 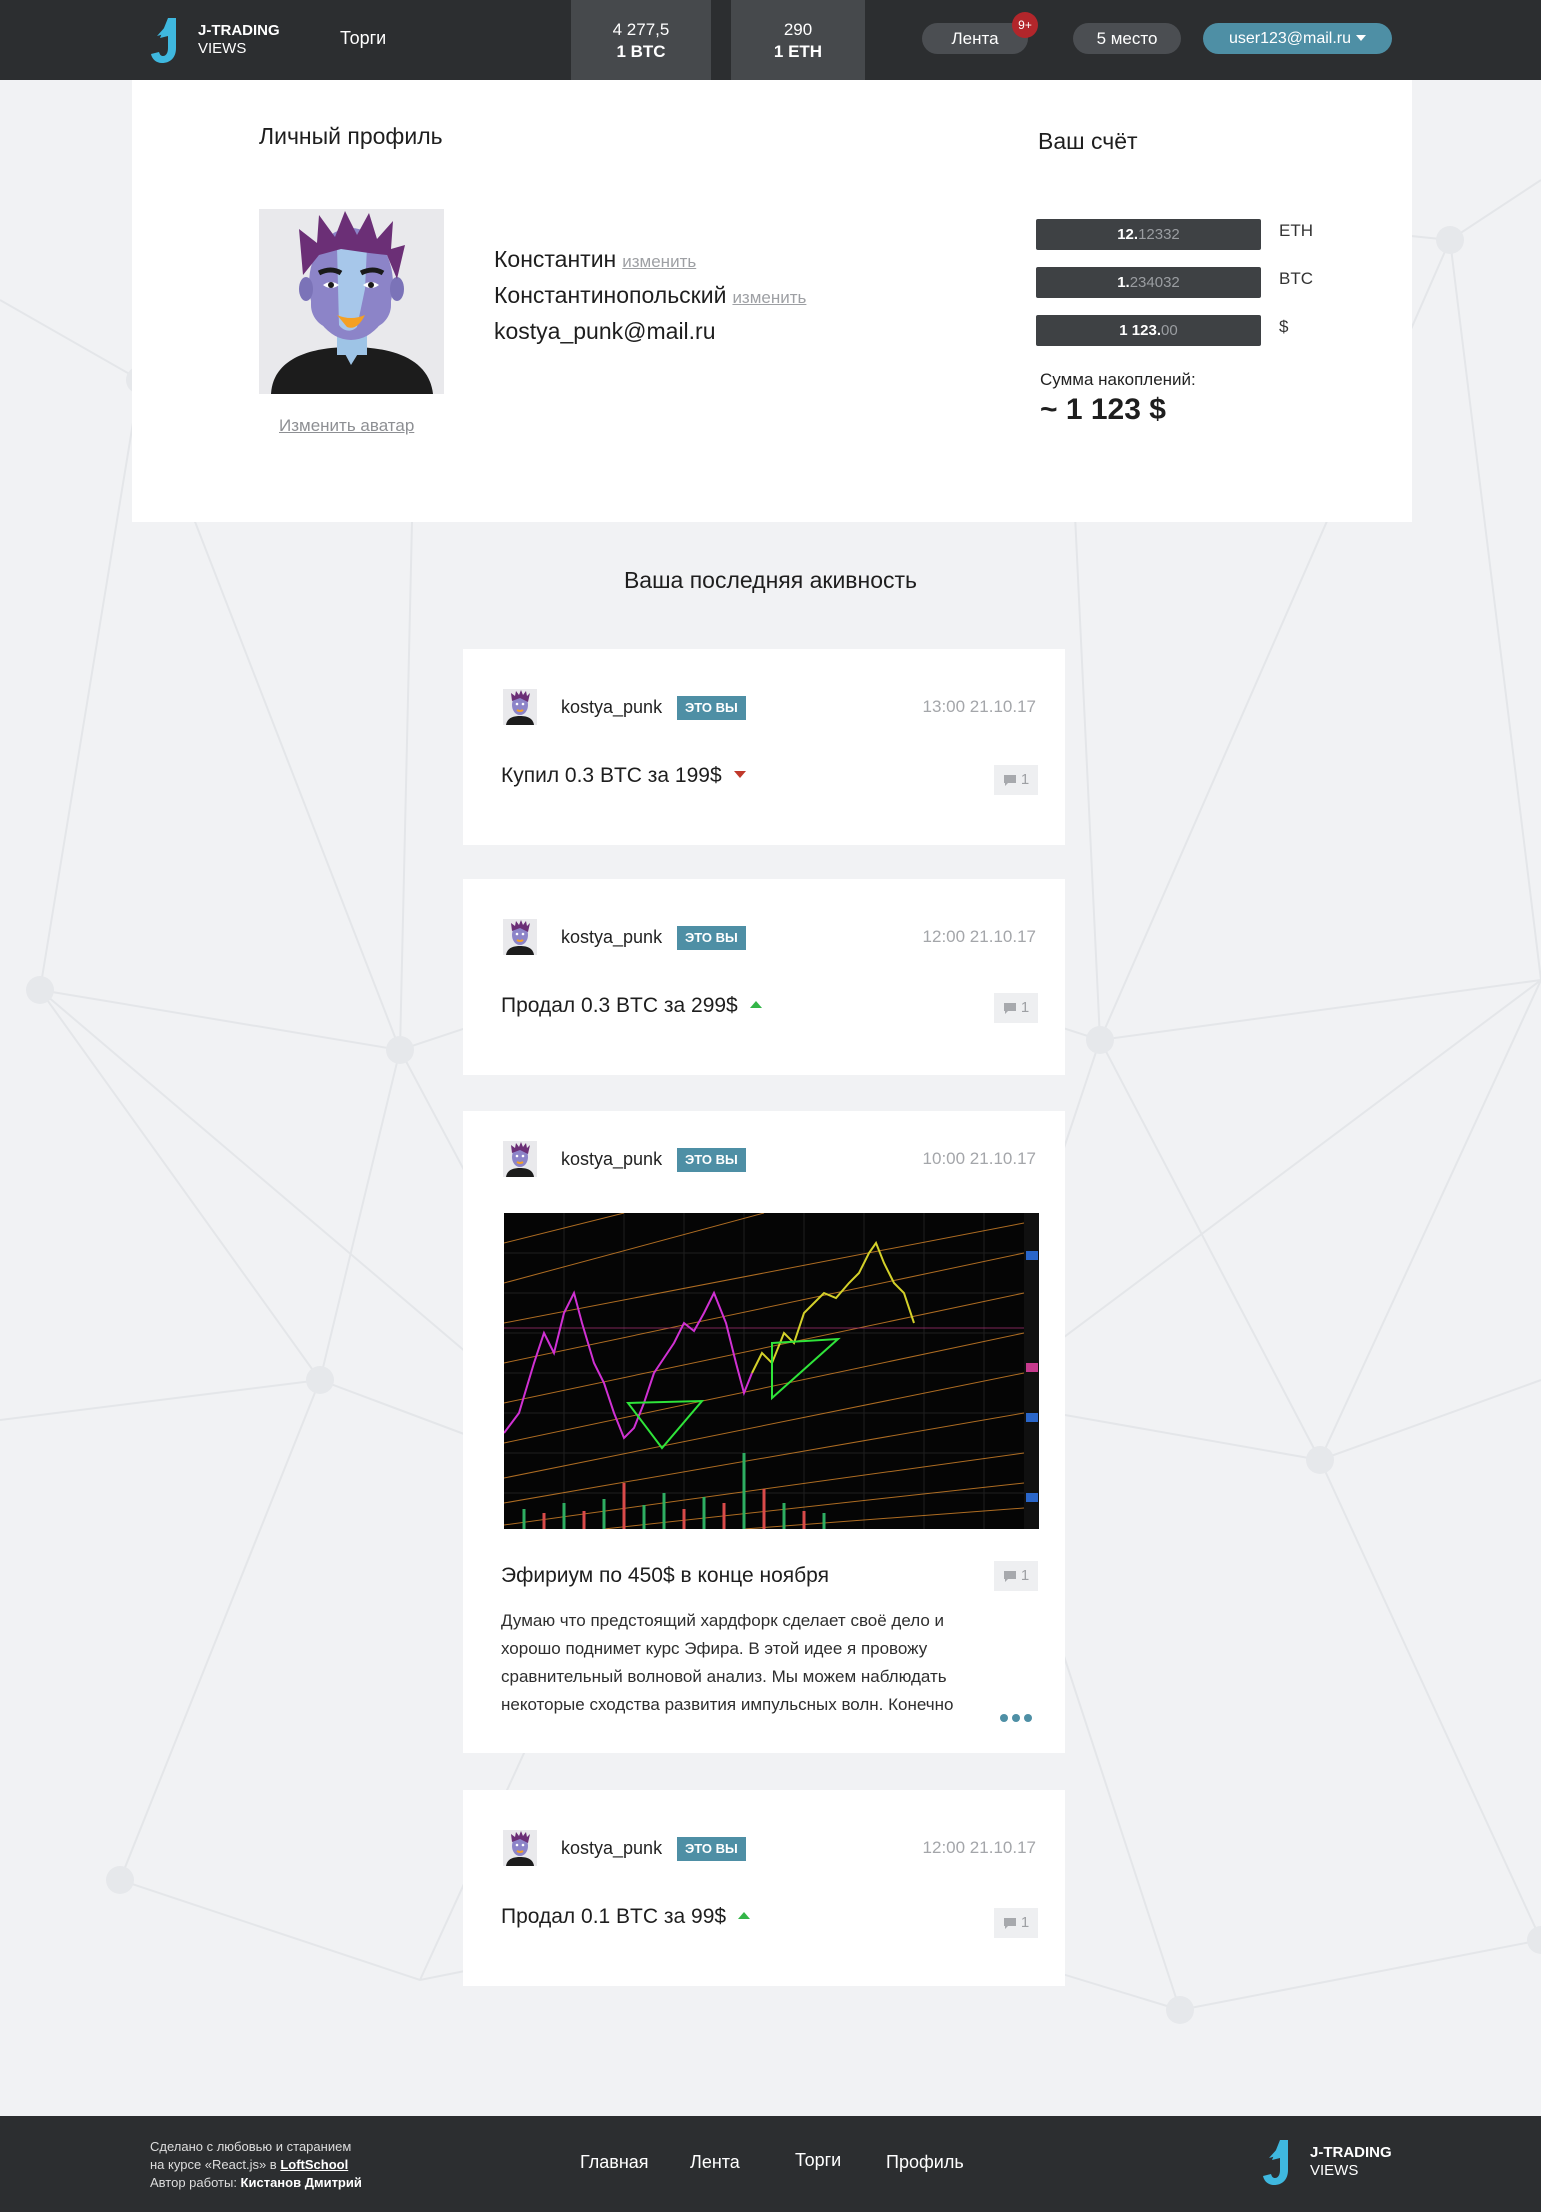 I want to click on nav-trade-link: Торги, so click(x=363, y=38).